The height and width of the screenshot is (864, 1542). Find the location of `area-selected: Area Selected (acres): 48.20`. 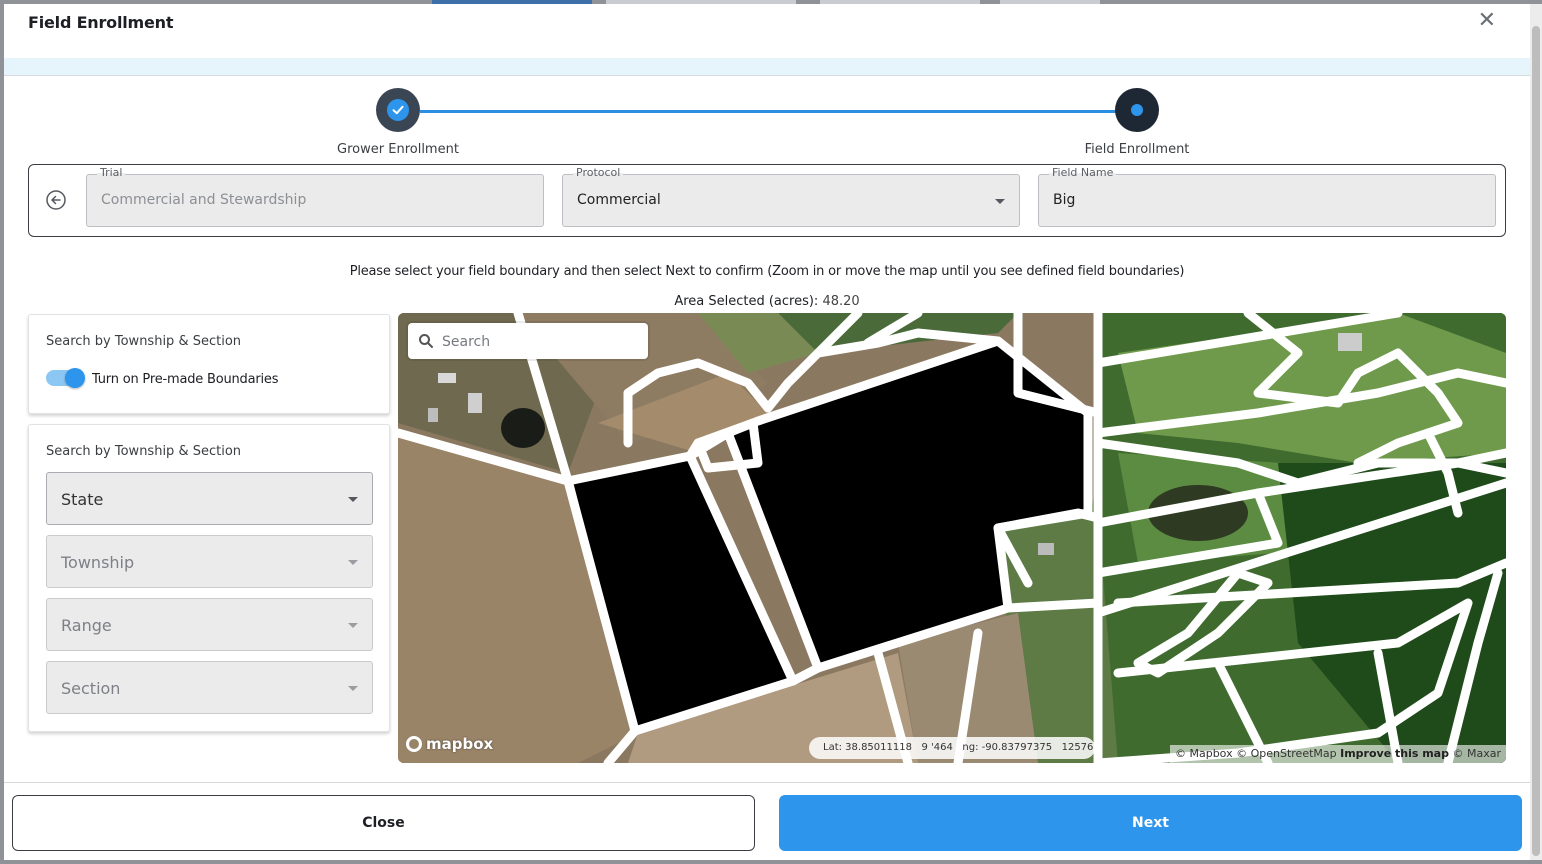

area-selected: Area Selected (acres): 48.20 is located at coordinates (767, 301).